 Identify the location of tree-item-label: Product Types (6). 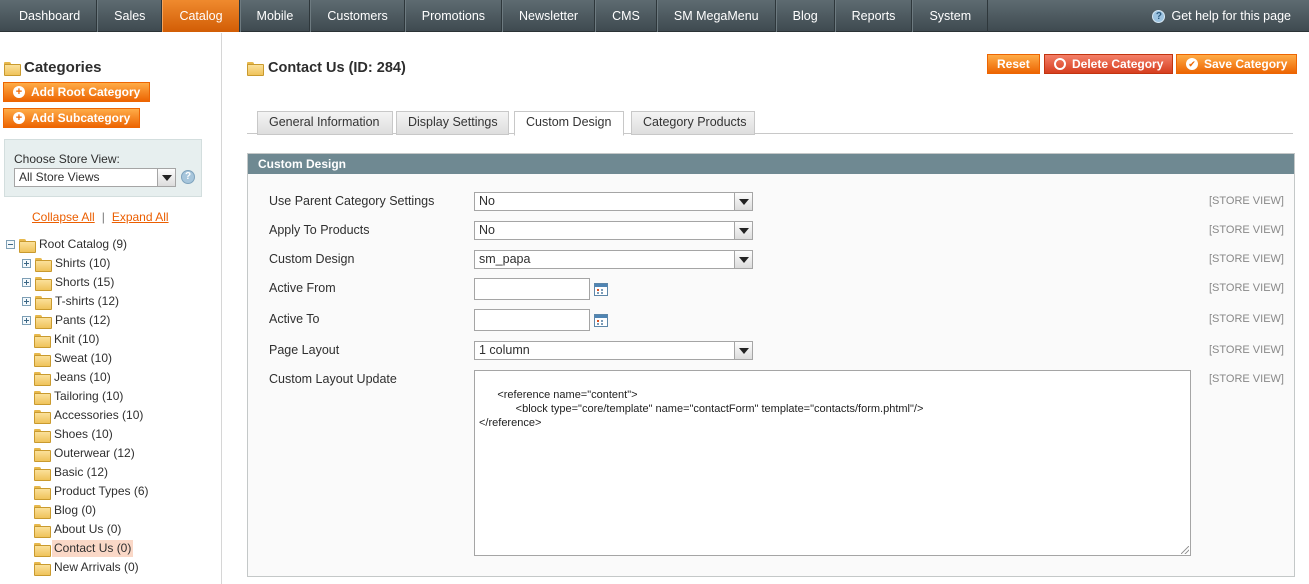
(101, 491).